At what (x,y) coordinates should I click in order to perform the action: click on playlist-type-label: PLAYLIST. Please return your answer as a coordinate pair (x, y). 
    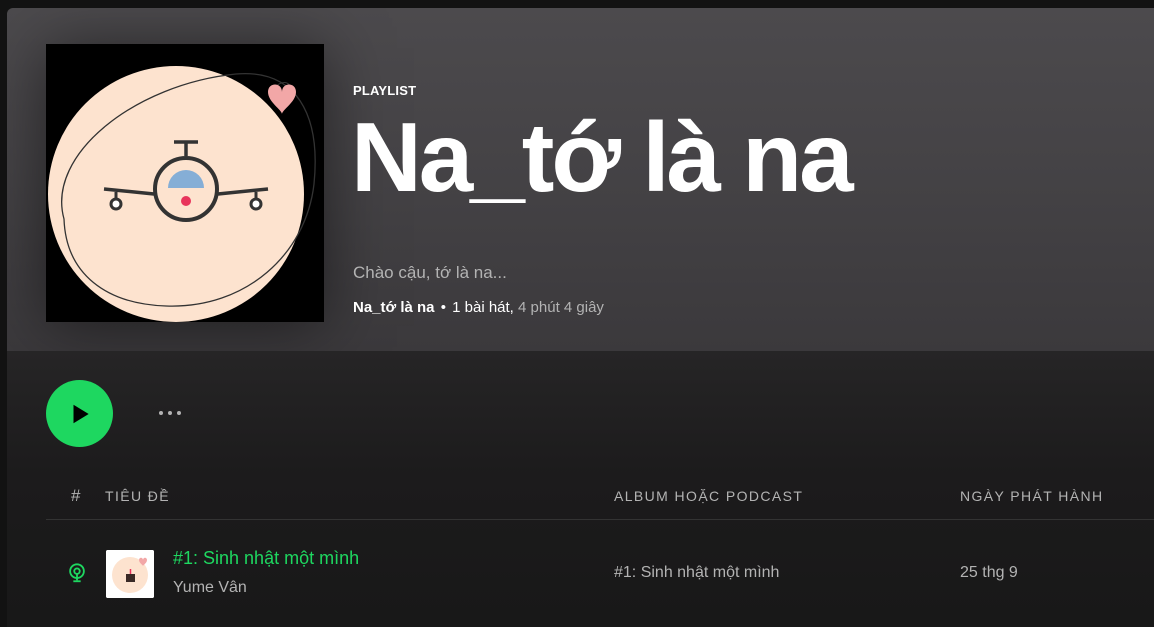
    Looking at the image, I should click on (385, 90).